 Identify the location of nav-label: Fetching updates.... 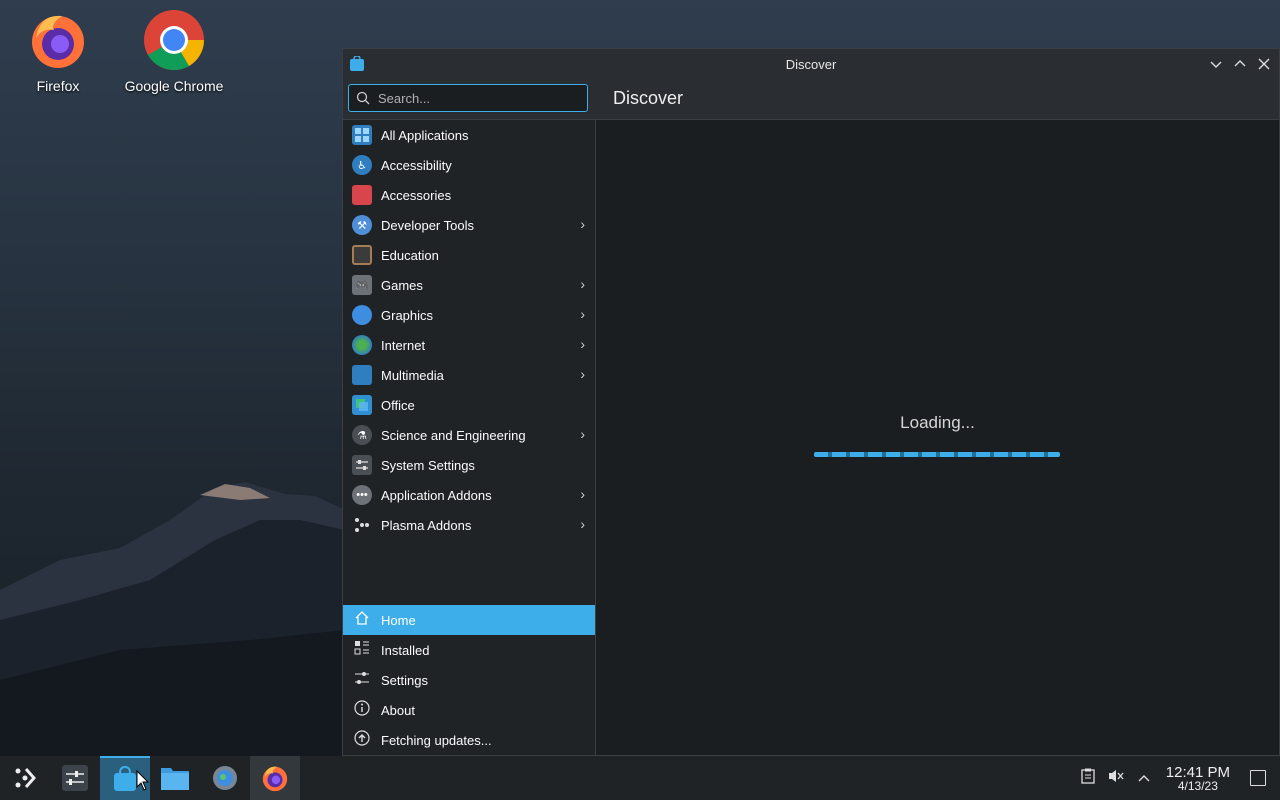
(436, 740).